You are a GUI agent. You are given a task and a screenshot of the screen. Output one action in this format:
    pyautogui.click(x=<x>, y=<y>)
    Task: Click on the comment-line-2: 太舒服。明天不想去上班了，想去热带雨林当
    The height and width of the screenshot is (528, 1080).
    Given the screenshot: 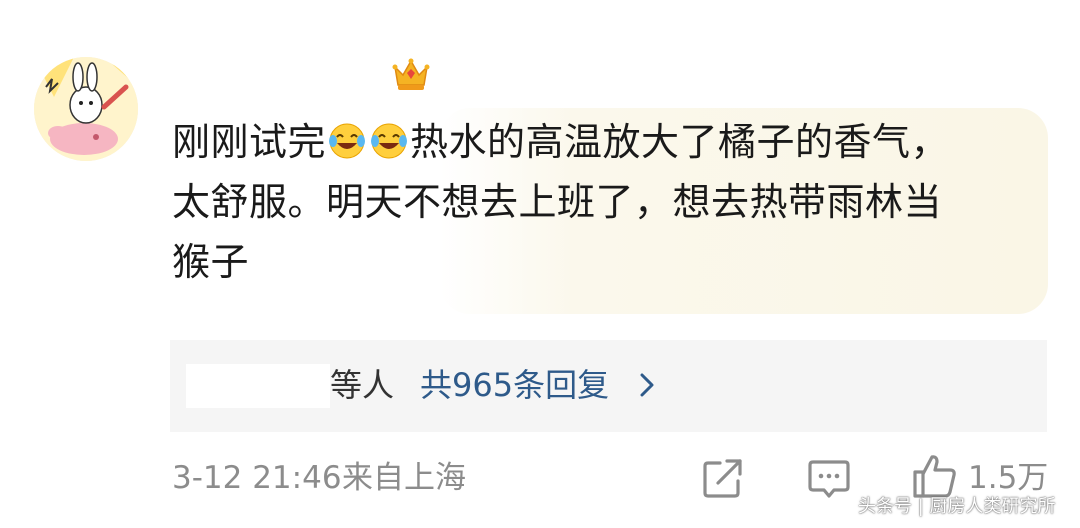 What is the action you would take?
    pyautogui.click(x=557, y=202)
    